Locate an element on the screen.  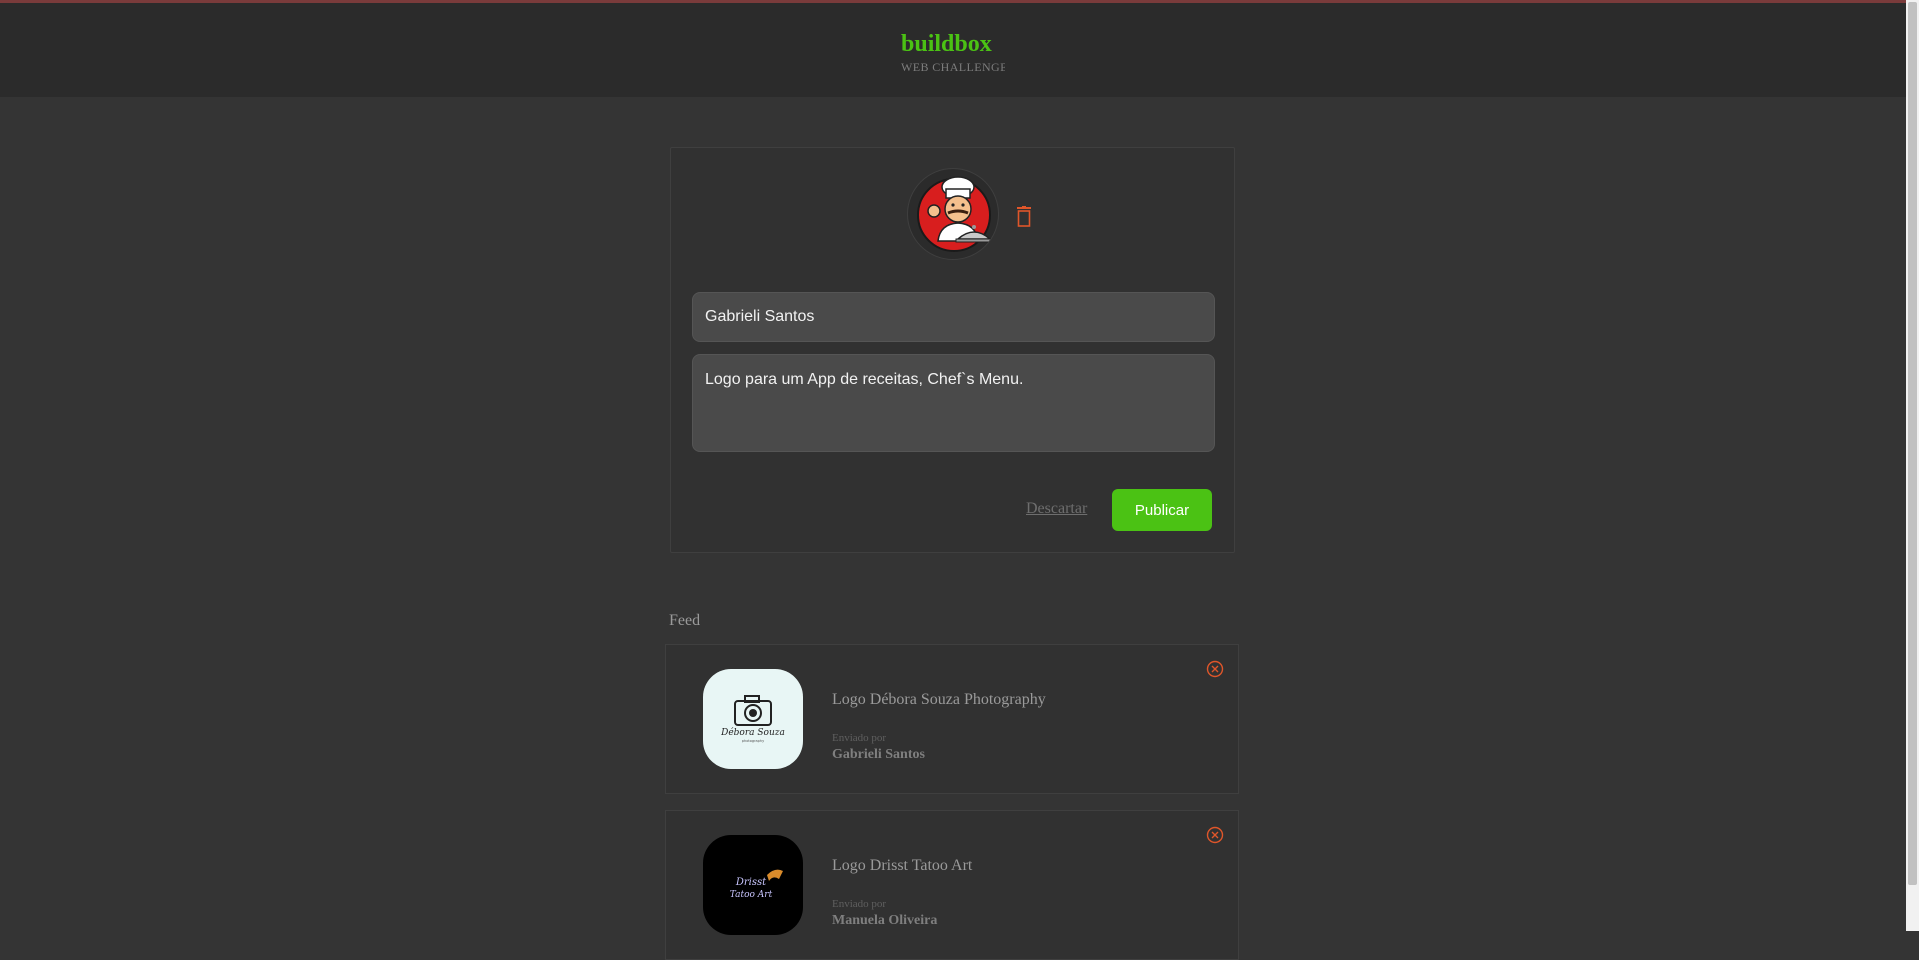
discard-button: Descartar is located at coordinates (1056, 509).